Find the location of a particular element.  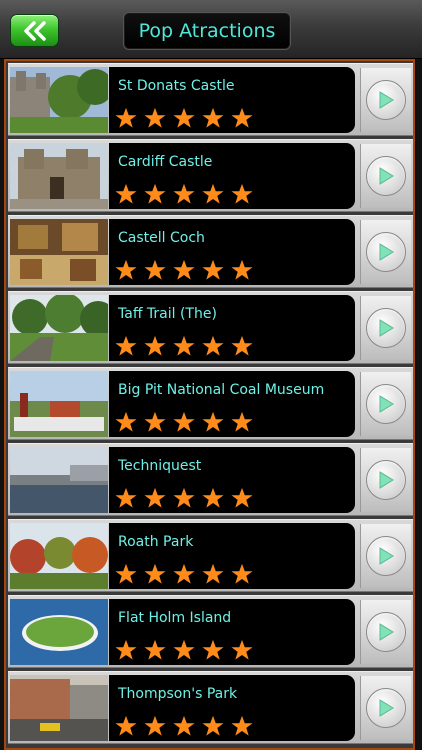

attraction-name: Taff Trail (The) is located at coordinates (167, 314).